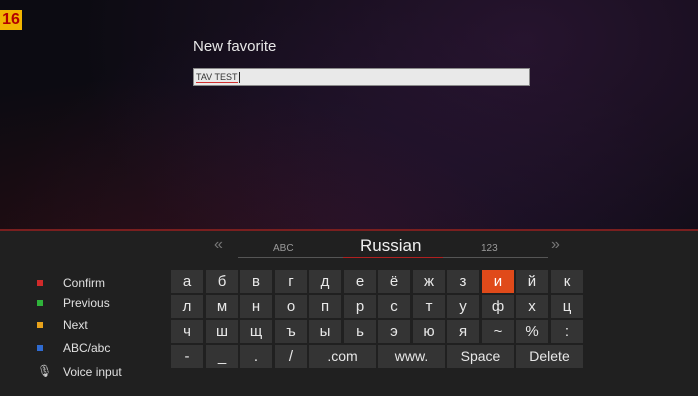  I want to click on key: д, so click(325, 281).